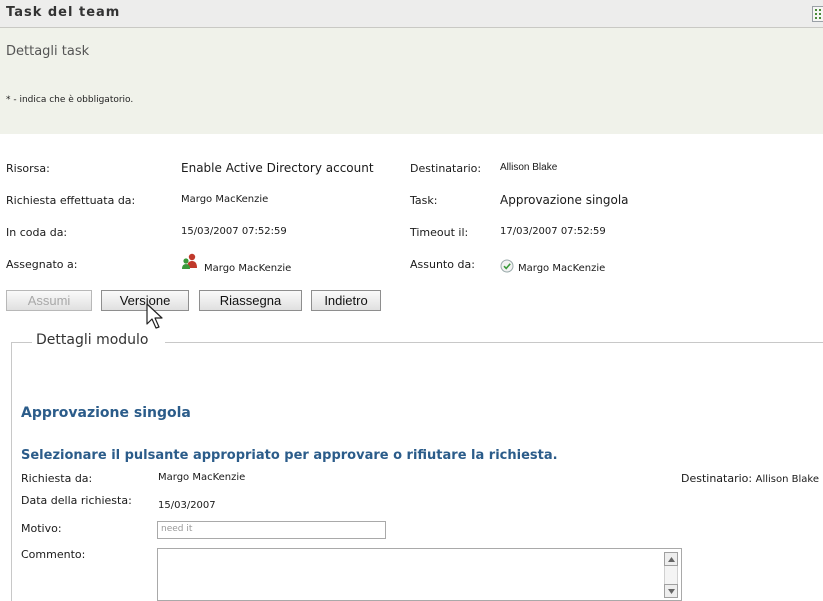 The image size is (823, 601). I want to click on scroll-up-icon, so click(671, 559).